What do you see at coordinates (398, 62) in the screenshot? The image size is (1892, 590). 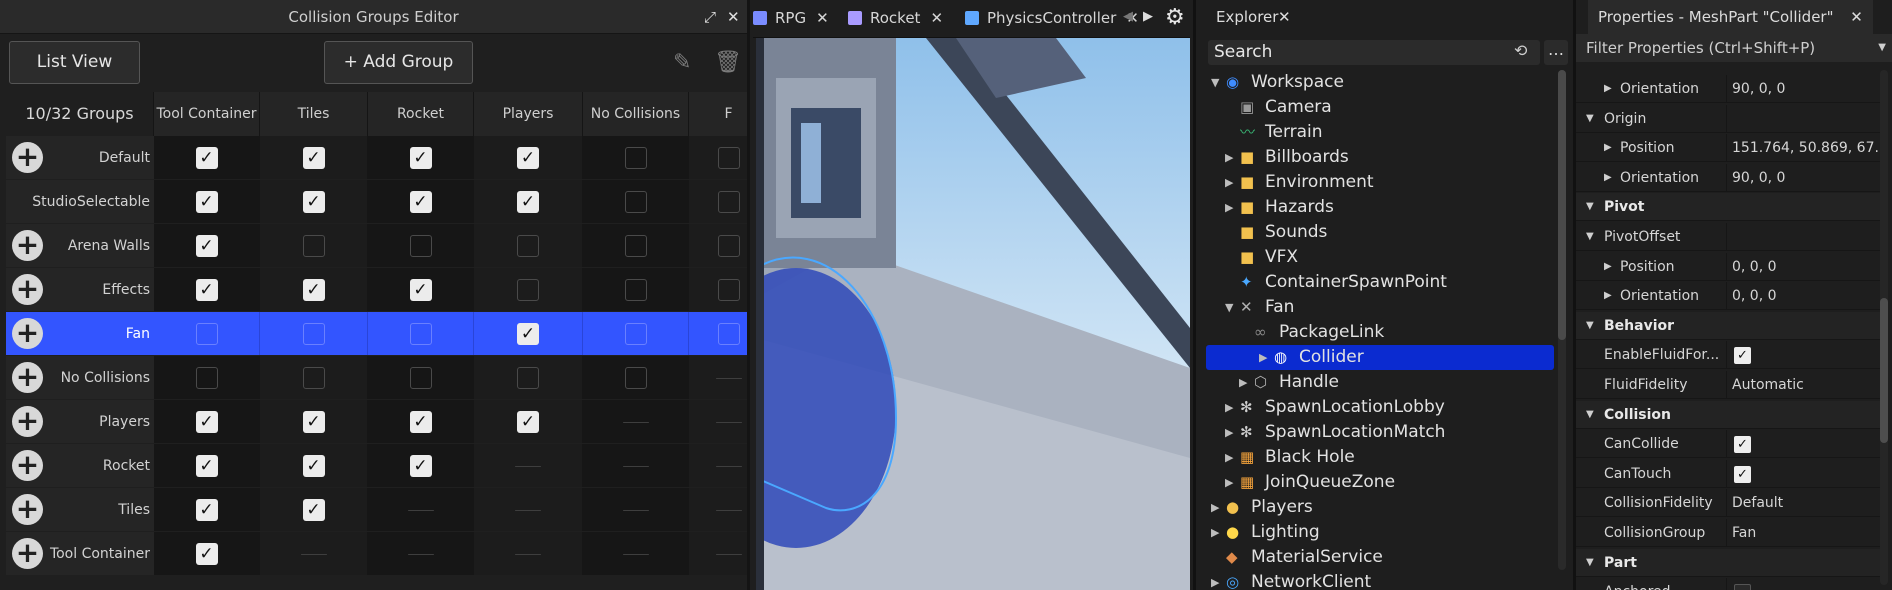 I see `add-group-button: + Add Group` at bounding box center [398, 62].